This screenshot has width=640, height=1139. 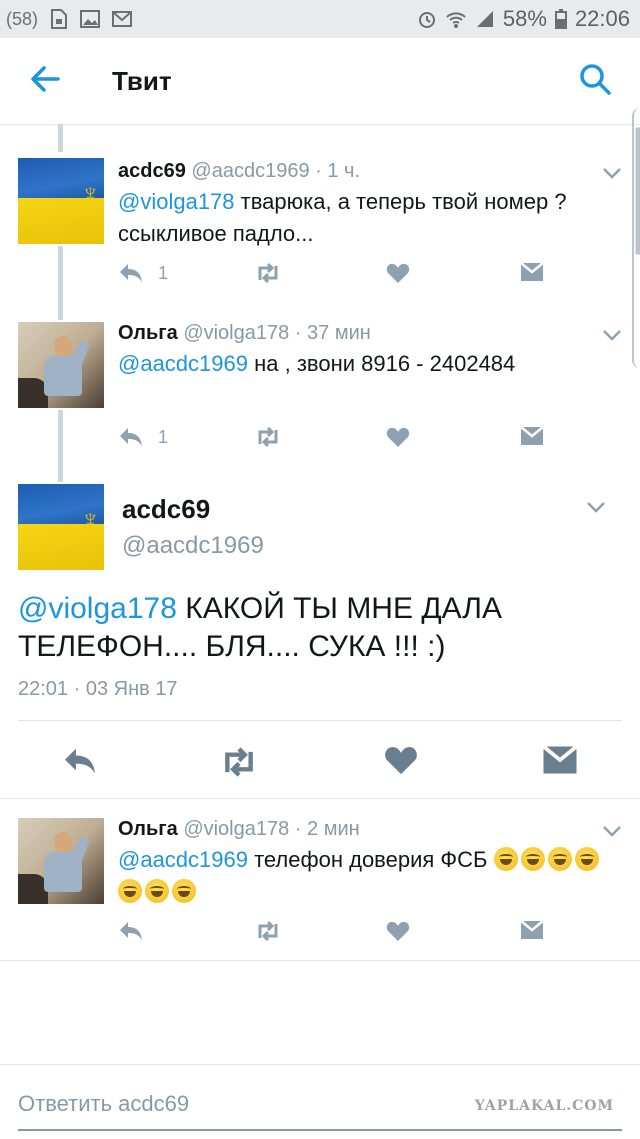 I want to click on reply-button, so click(x=131, y=931).